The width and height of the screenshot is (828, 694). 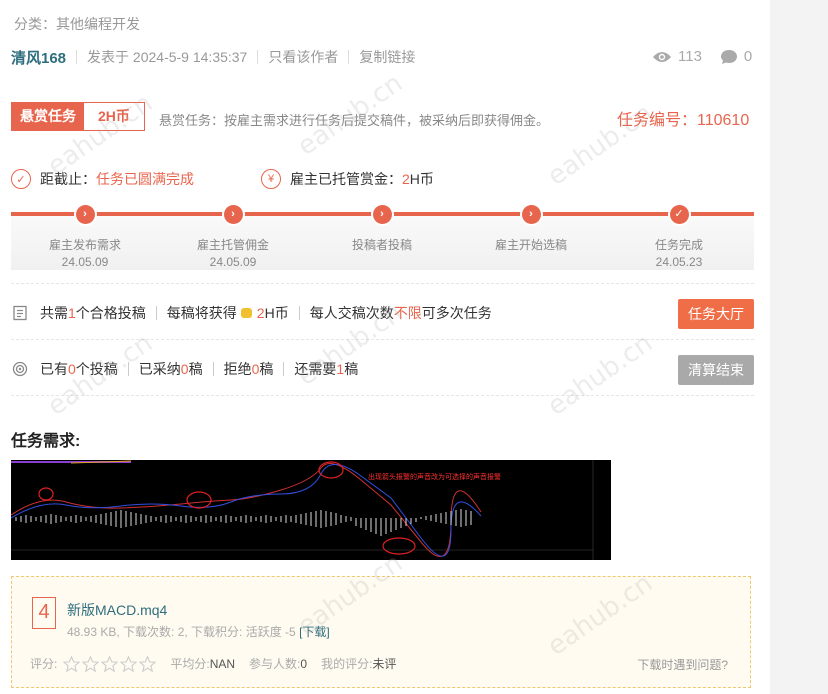 What do you see at coordinates (531, 230) in the screenshot?
I see `progress-step: › 雇主开始选稿` at bounding box center [531, 230].